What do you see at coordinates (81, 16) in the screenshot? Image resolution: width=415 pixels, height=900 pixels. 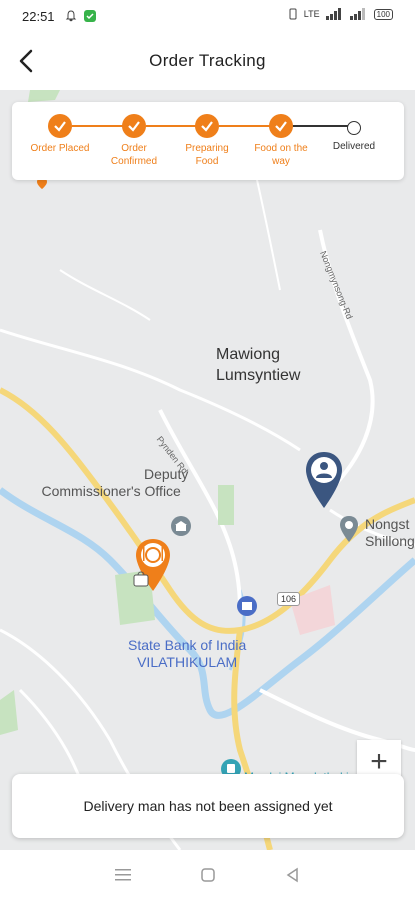 I see `status-left-icons` at bounding box center [81, 16].